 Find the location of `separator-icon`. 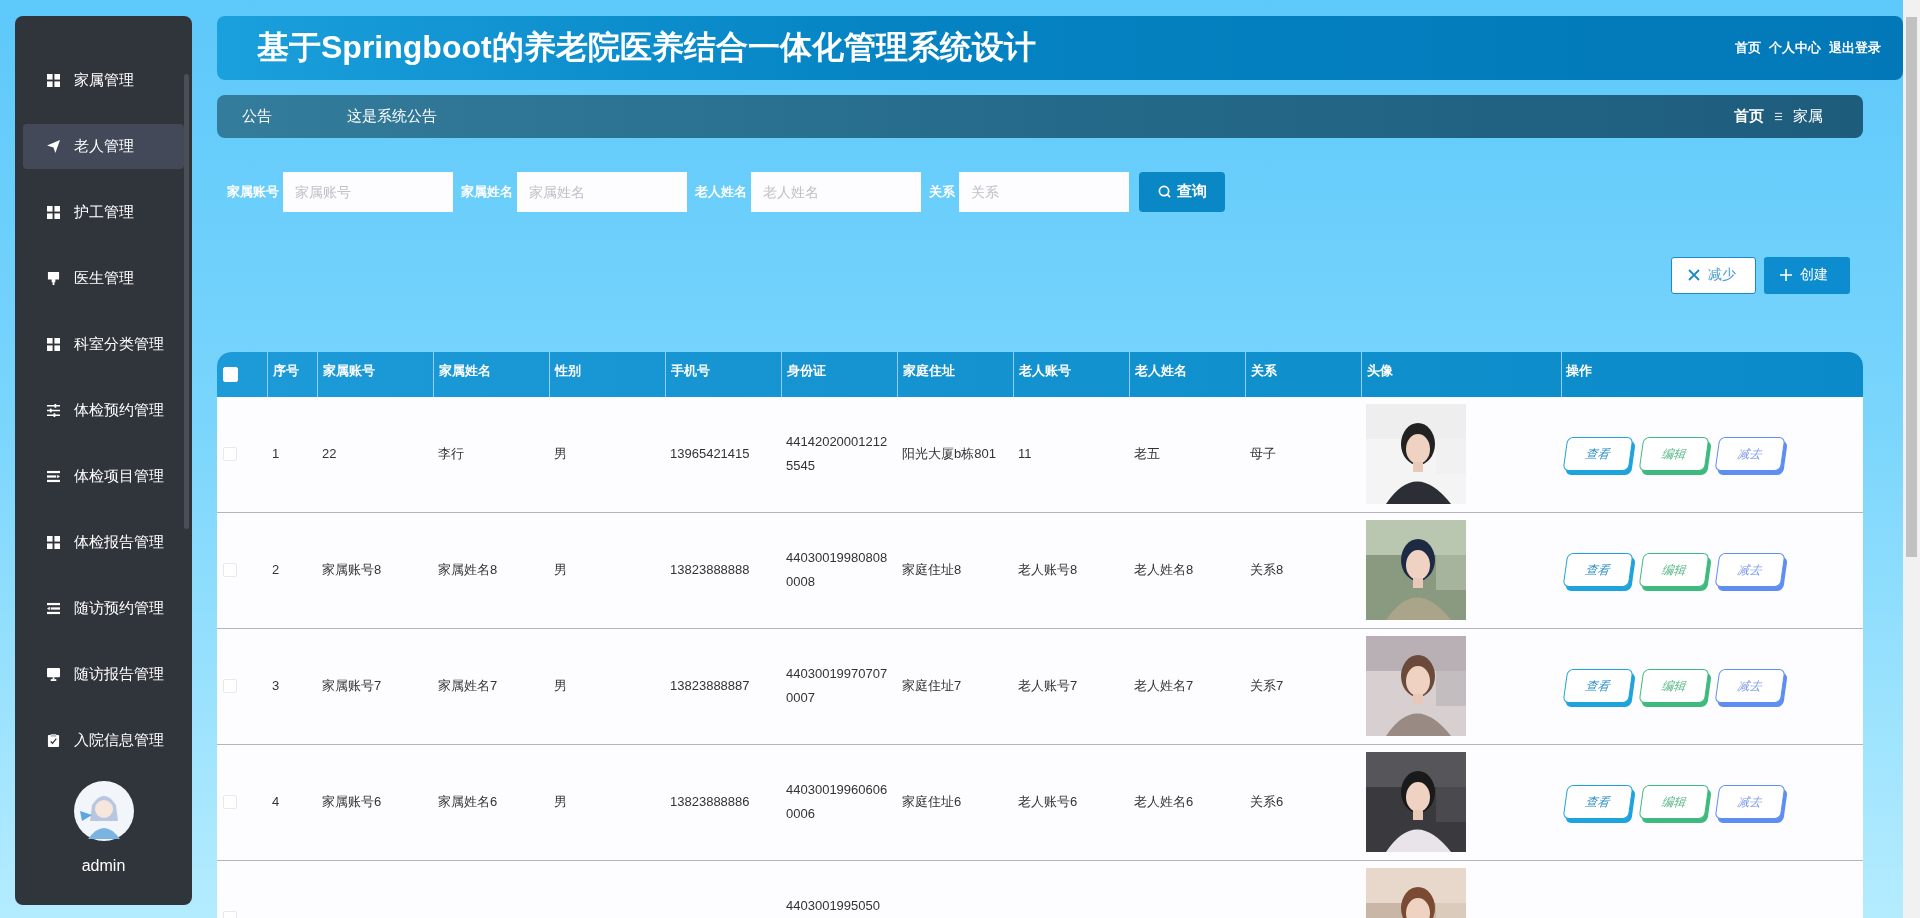

separator-icon is located at coordinates (1778, 117).